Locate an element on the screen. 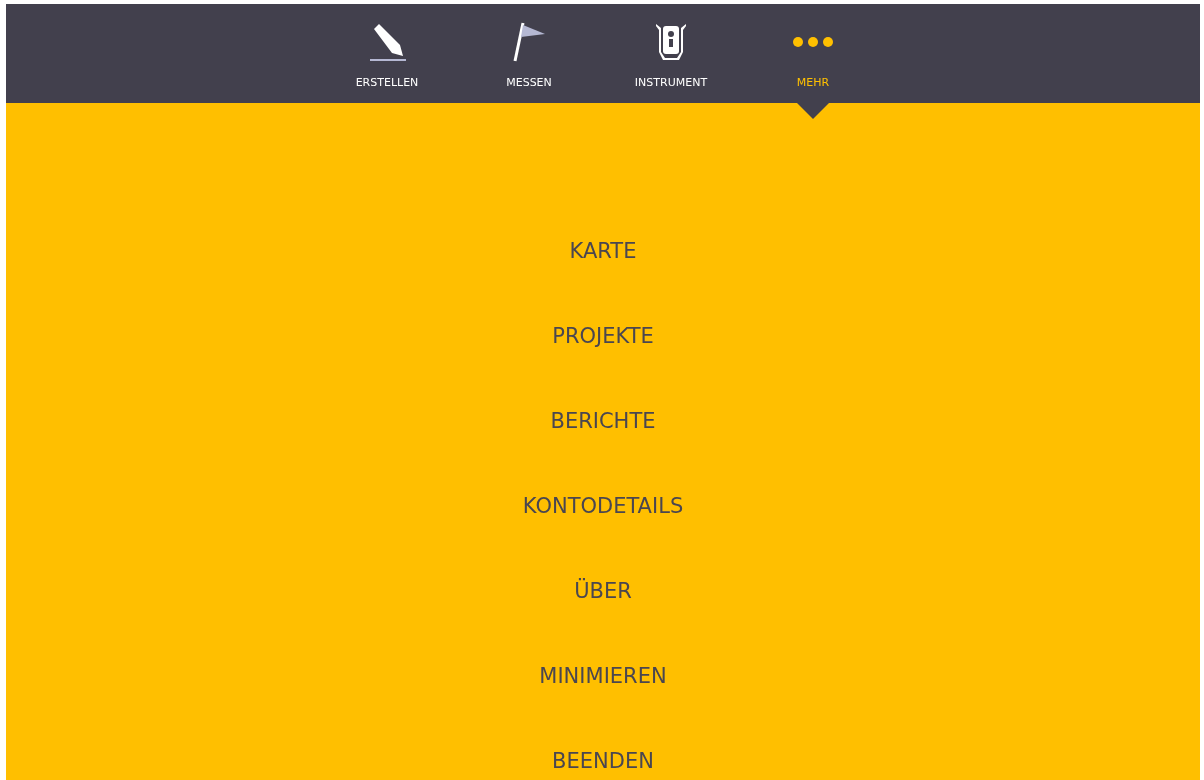  flag-icon is located at coordinates (529, 42).